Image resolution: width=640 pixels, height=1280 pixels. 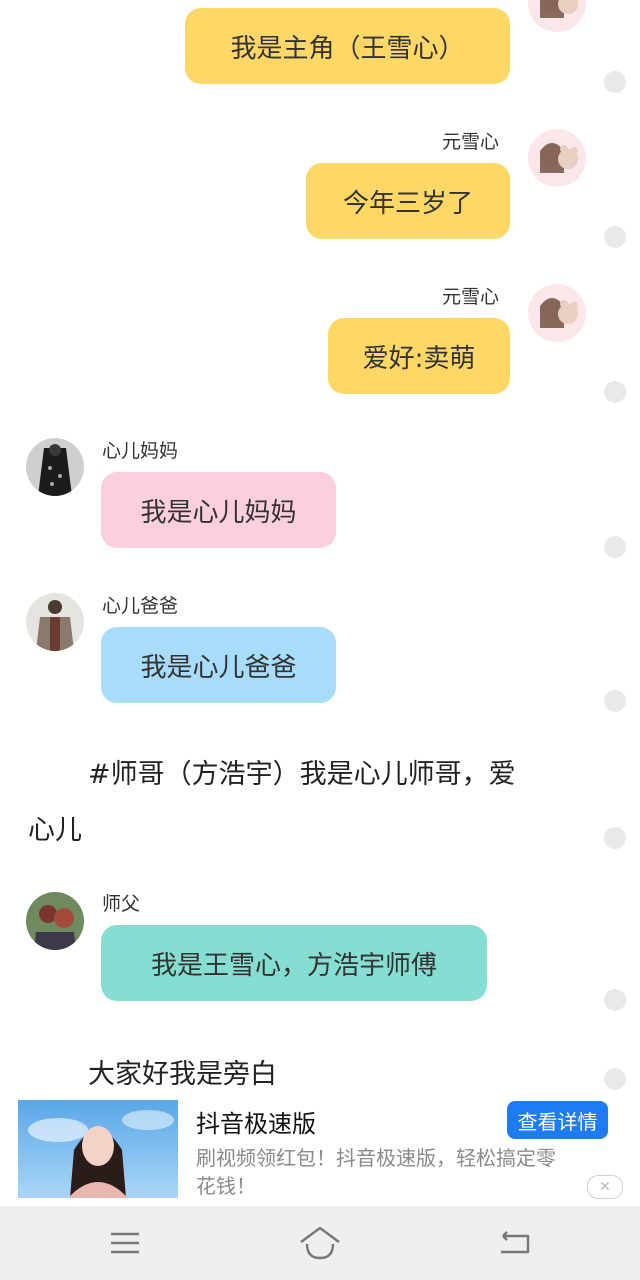 I want to click on ad-cta-button: 查看详情, so click(x=557, y=1120).